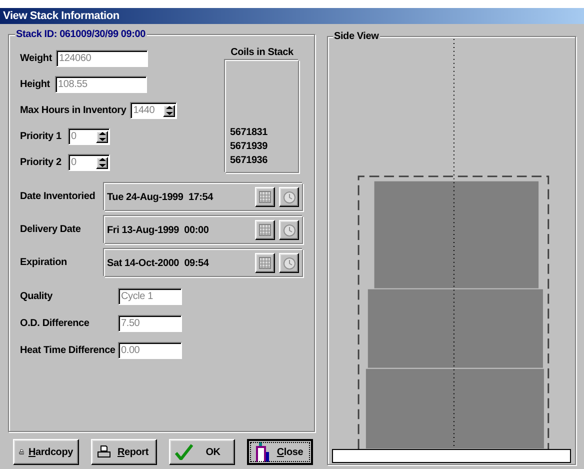 The height and width of the screenshot is (469, 584). What do you see at coordinates (158, 231) in the screenshot?
I see `date-value: Fri 13-Aug-1999 00:00` at bounding box center [158, 231].